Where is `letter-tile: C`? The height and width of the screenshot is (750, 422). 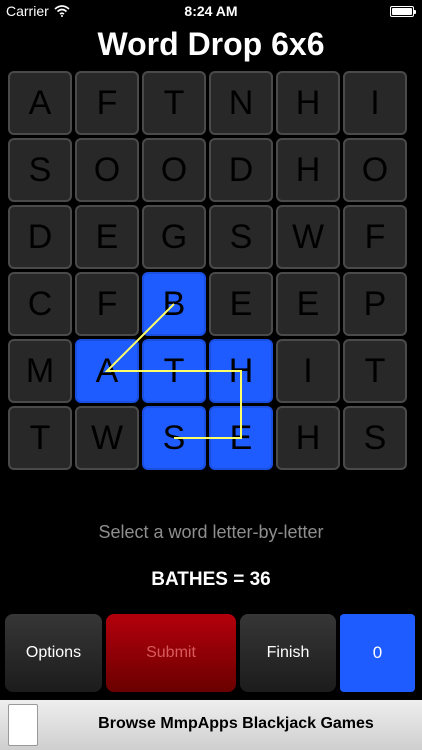 letter-tile: C is located at coordinates (40, 304).